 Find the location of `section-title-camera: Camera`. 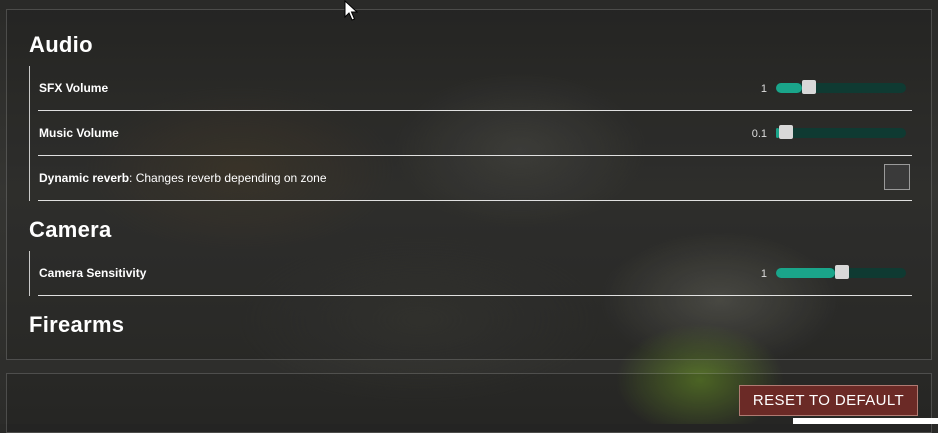

section-title-camera: Camera is located at coordinates (70, 229).